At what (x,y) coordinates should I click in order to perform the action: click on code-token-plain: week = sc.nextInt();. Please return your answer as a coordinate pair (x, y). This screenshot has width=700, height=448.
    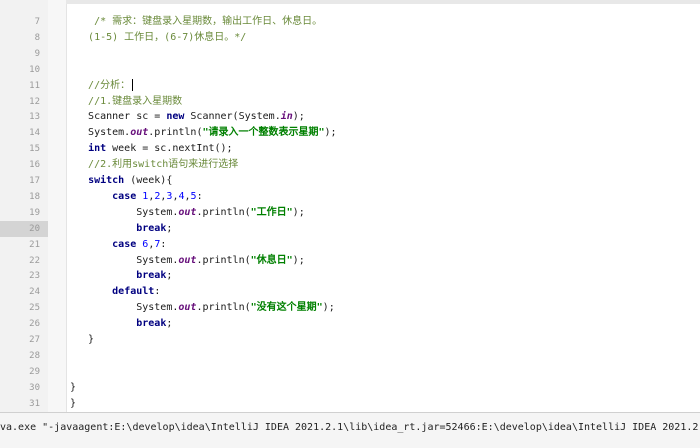
    Looking at the image, I should click on (169, 149).